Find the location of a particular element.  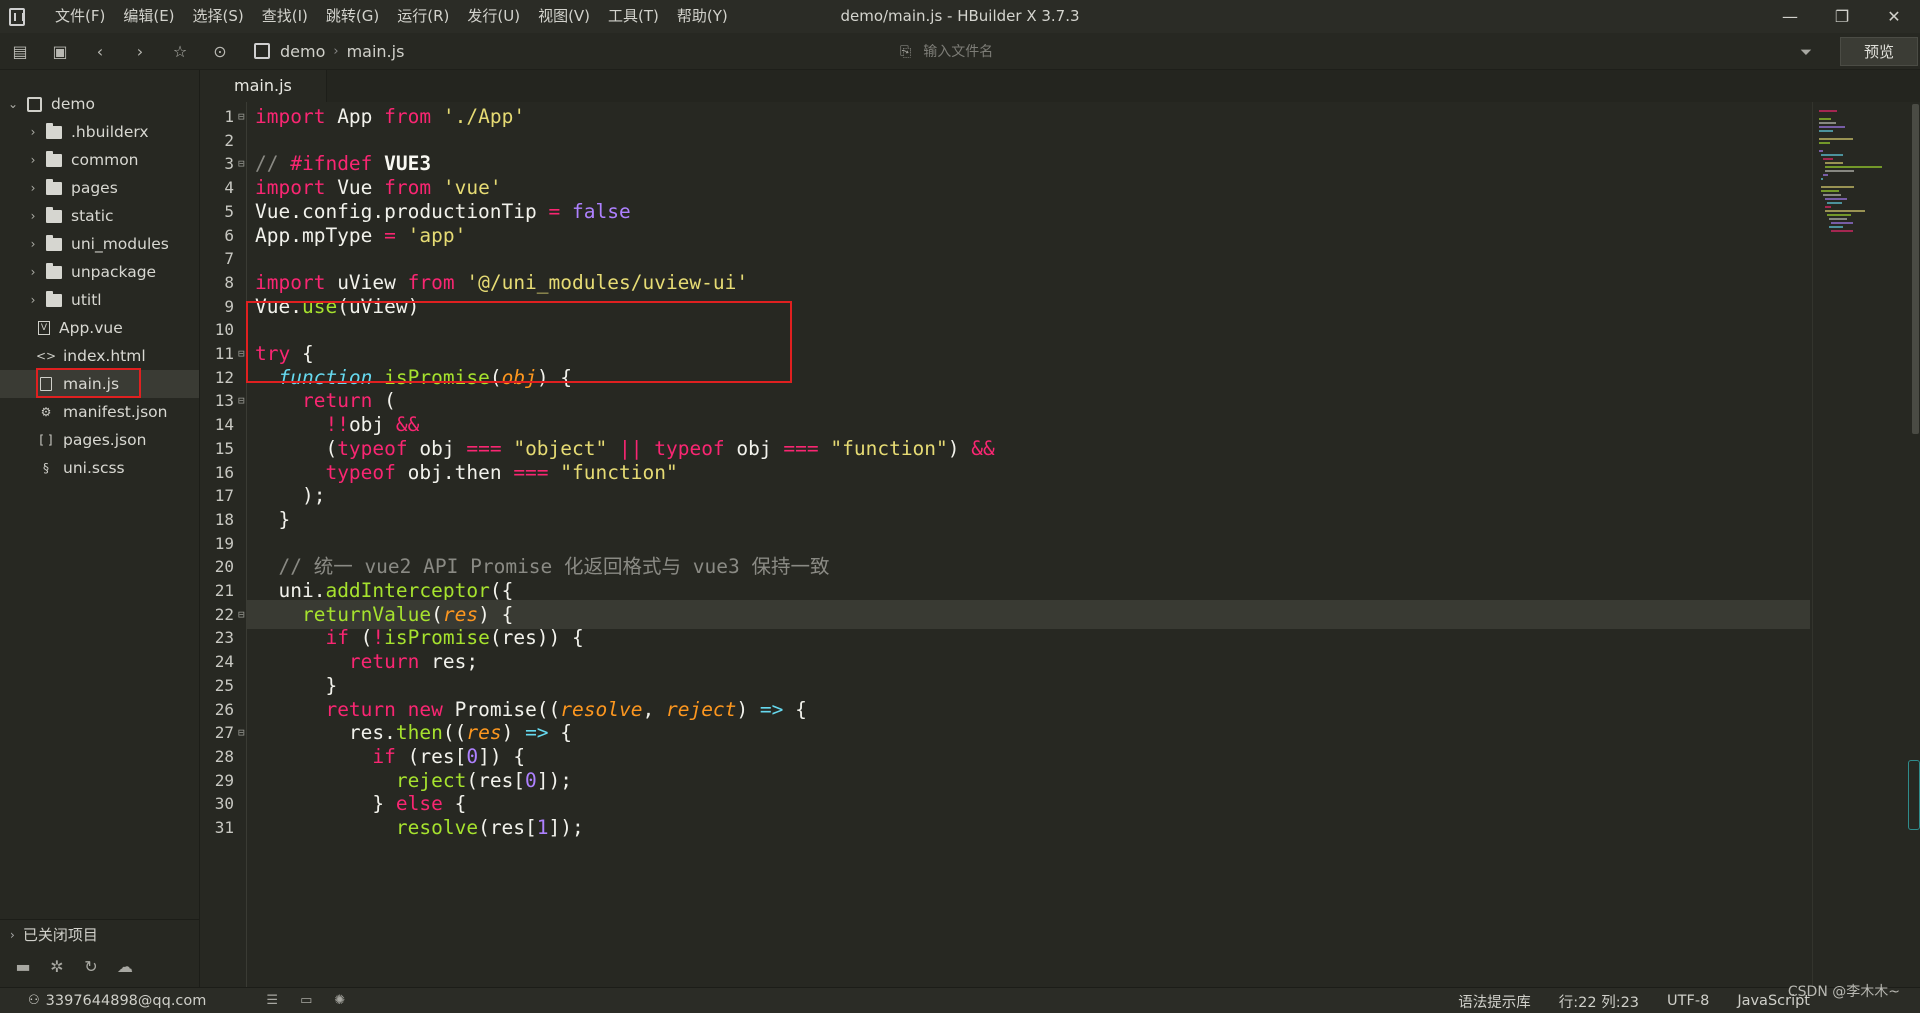

run-icon: ⊙ is located at coordinates (220, 51).